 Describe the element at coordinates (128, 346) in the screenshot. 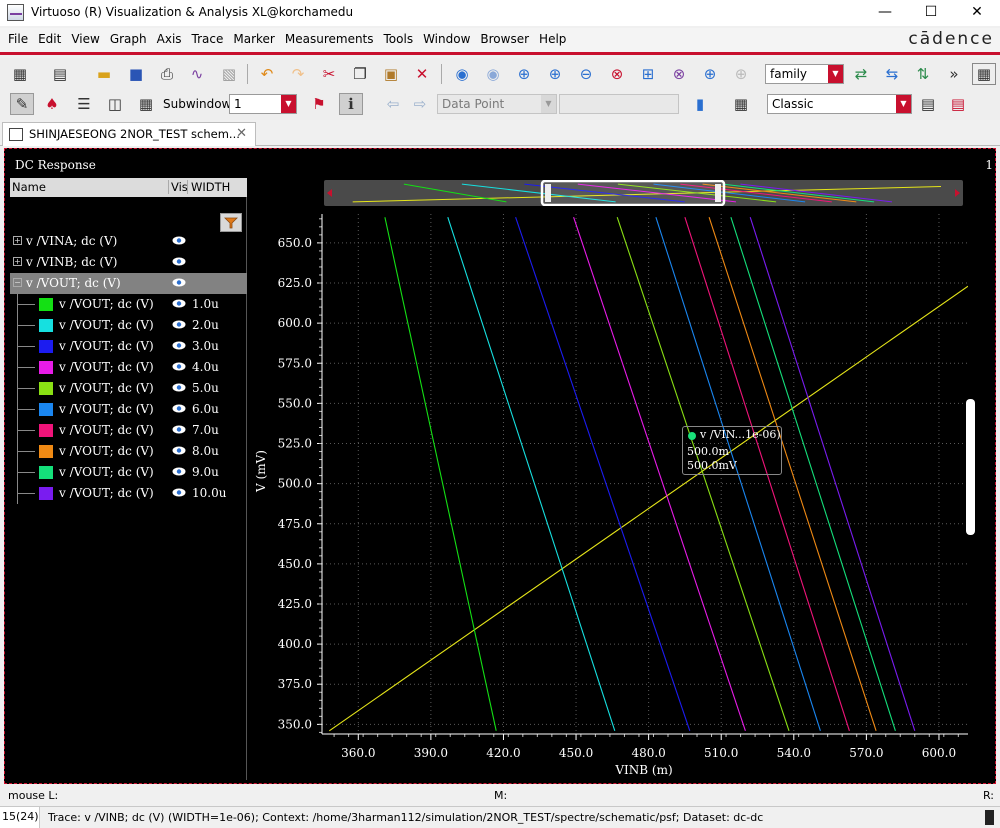

I see `tree-item-vout-child: v /VOUT; dc (V) 3.0u` at that location.